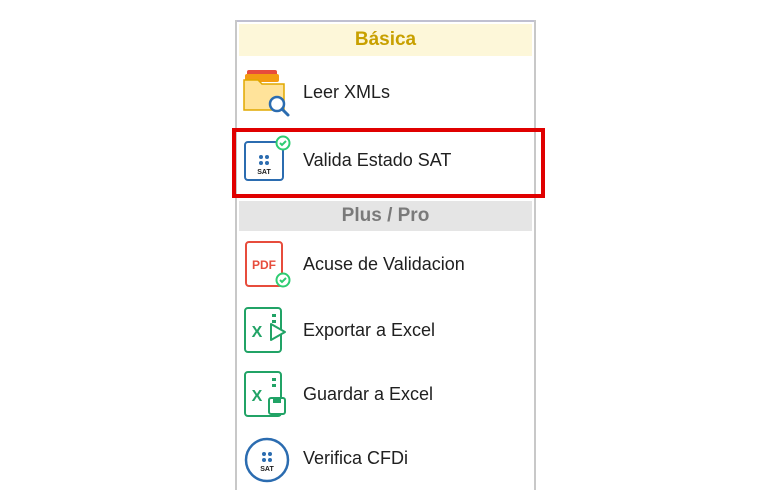  I want to click on svg-text: PDF, so click(264, 265).